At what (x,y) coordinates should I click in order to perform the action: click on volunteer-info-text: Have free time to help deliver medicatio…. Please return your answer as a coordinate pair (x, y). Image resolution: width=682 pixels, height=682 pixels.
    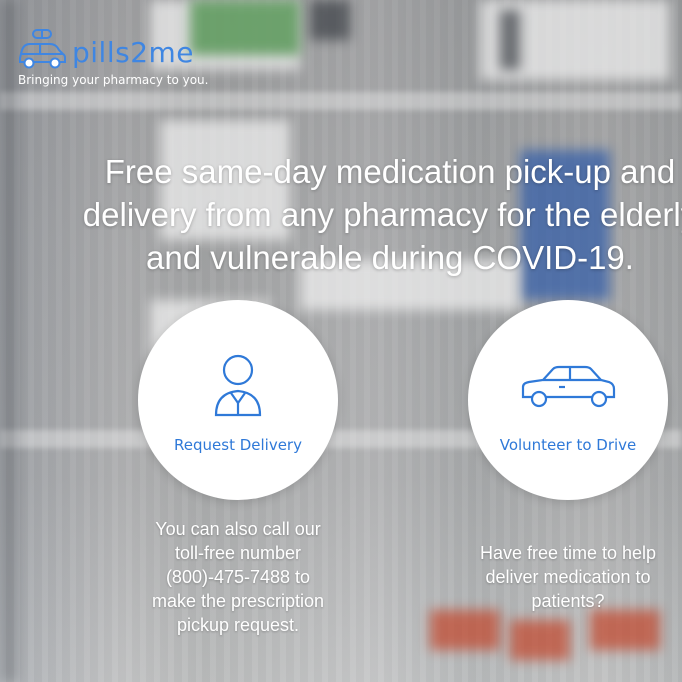
    Looking at the image, I should click on (568, 577).